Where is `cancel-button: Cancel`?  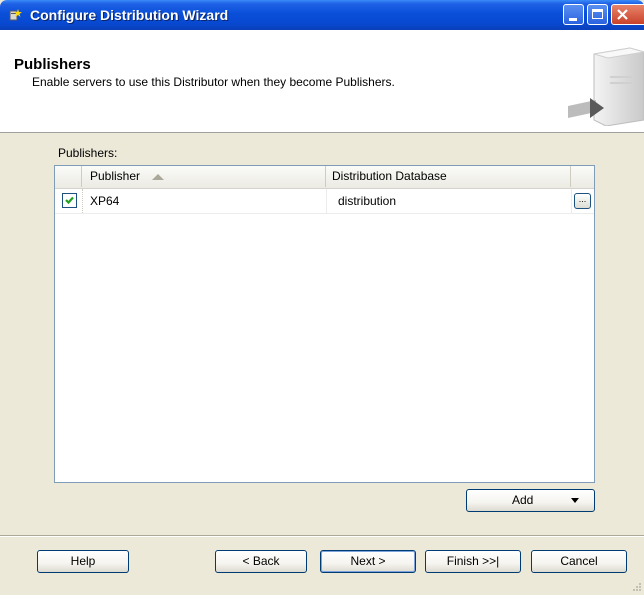
cancel-button: Cancel is located at coordinates (579, 561).